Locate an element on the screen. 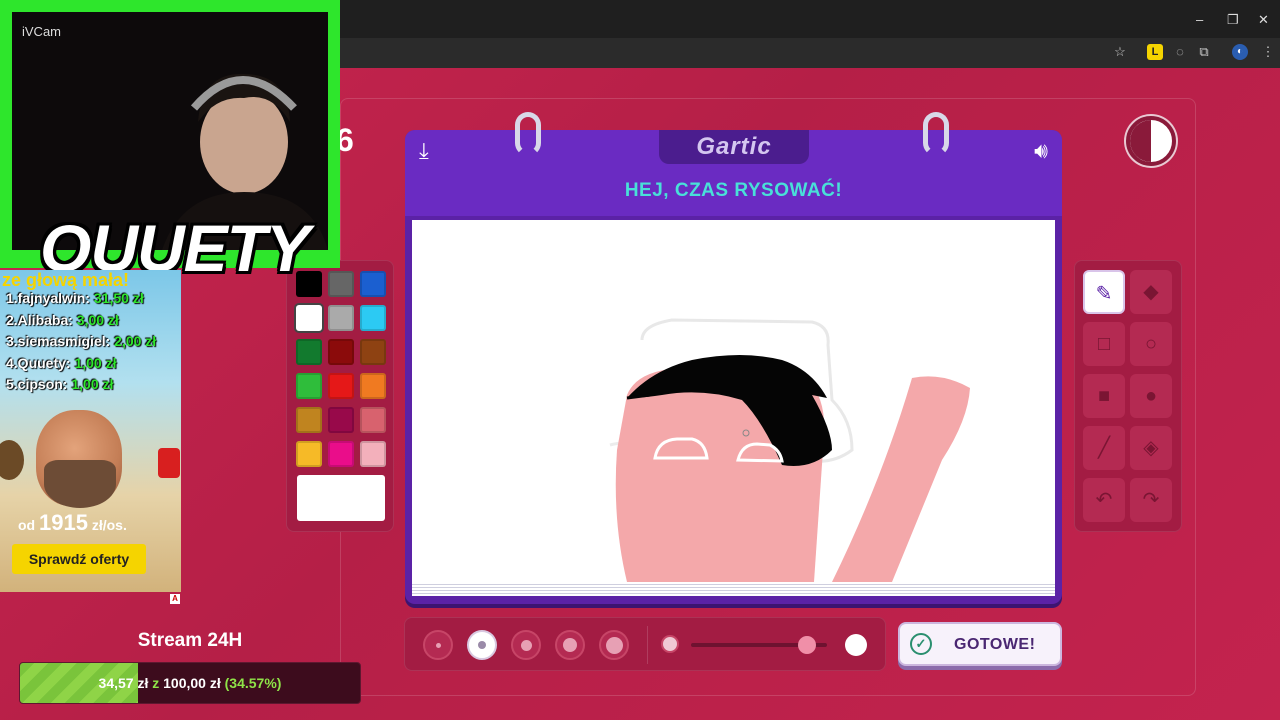 Image resolution: width=1280 pixels, height=720 pixels. done-button: ✓ GOTOWE! is located at coordinates (980, 644).